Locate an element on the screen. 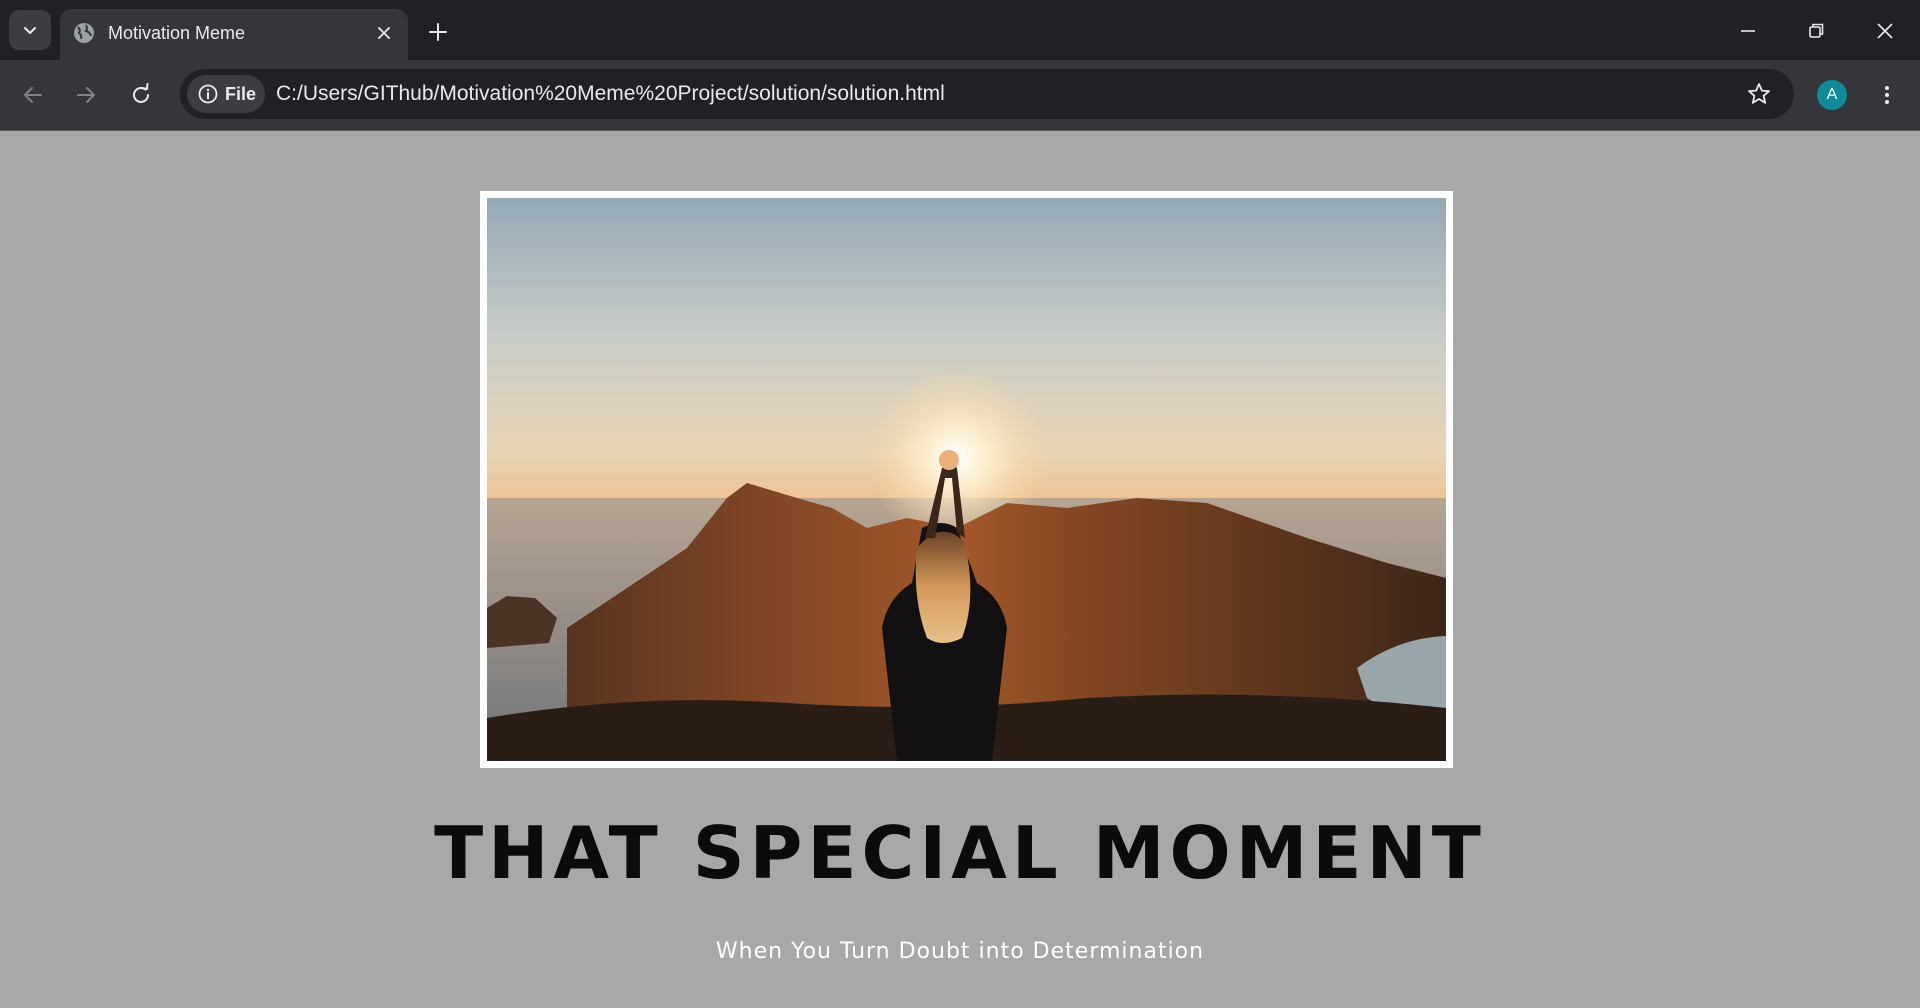  browser-tab: Motivation Meme is located at coordinates (234, 34).